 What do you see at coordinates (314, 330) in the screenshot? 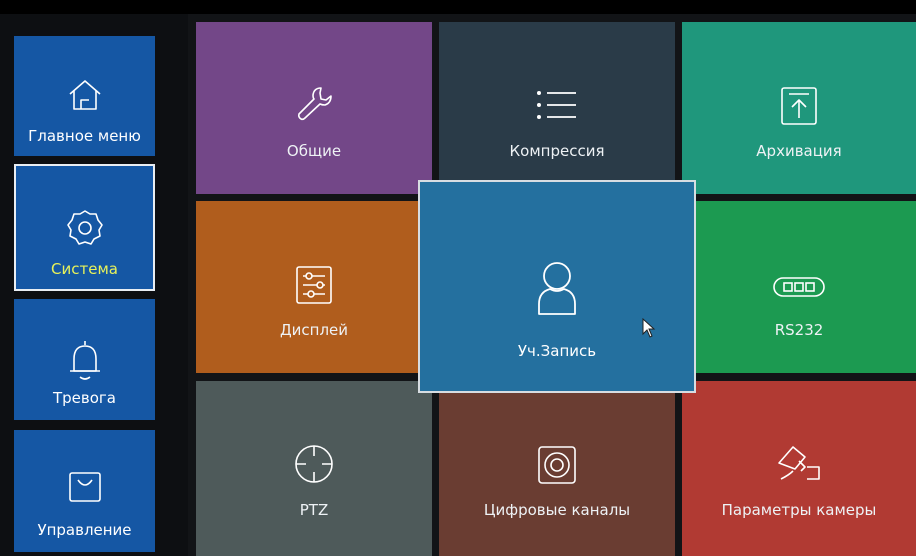
I see `tile-label: Дисплей` at bounding box center [314, 330].